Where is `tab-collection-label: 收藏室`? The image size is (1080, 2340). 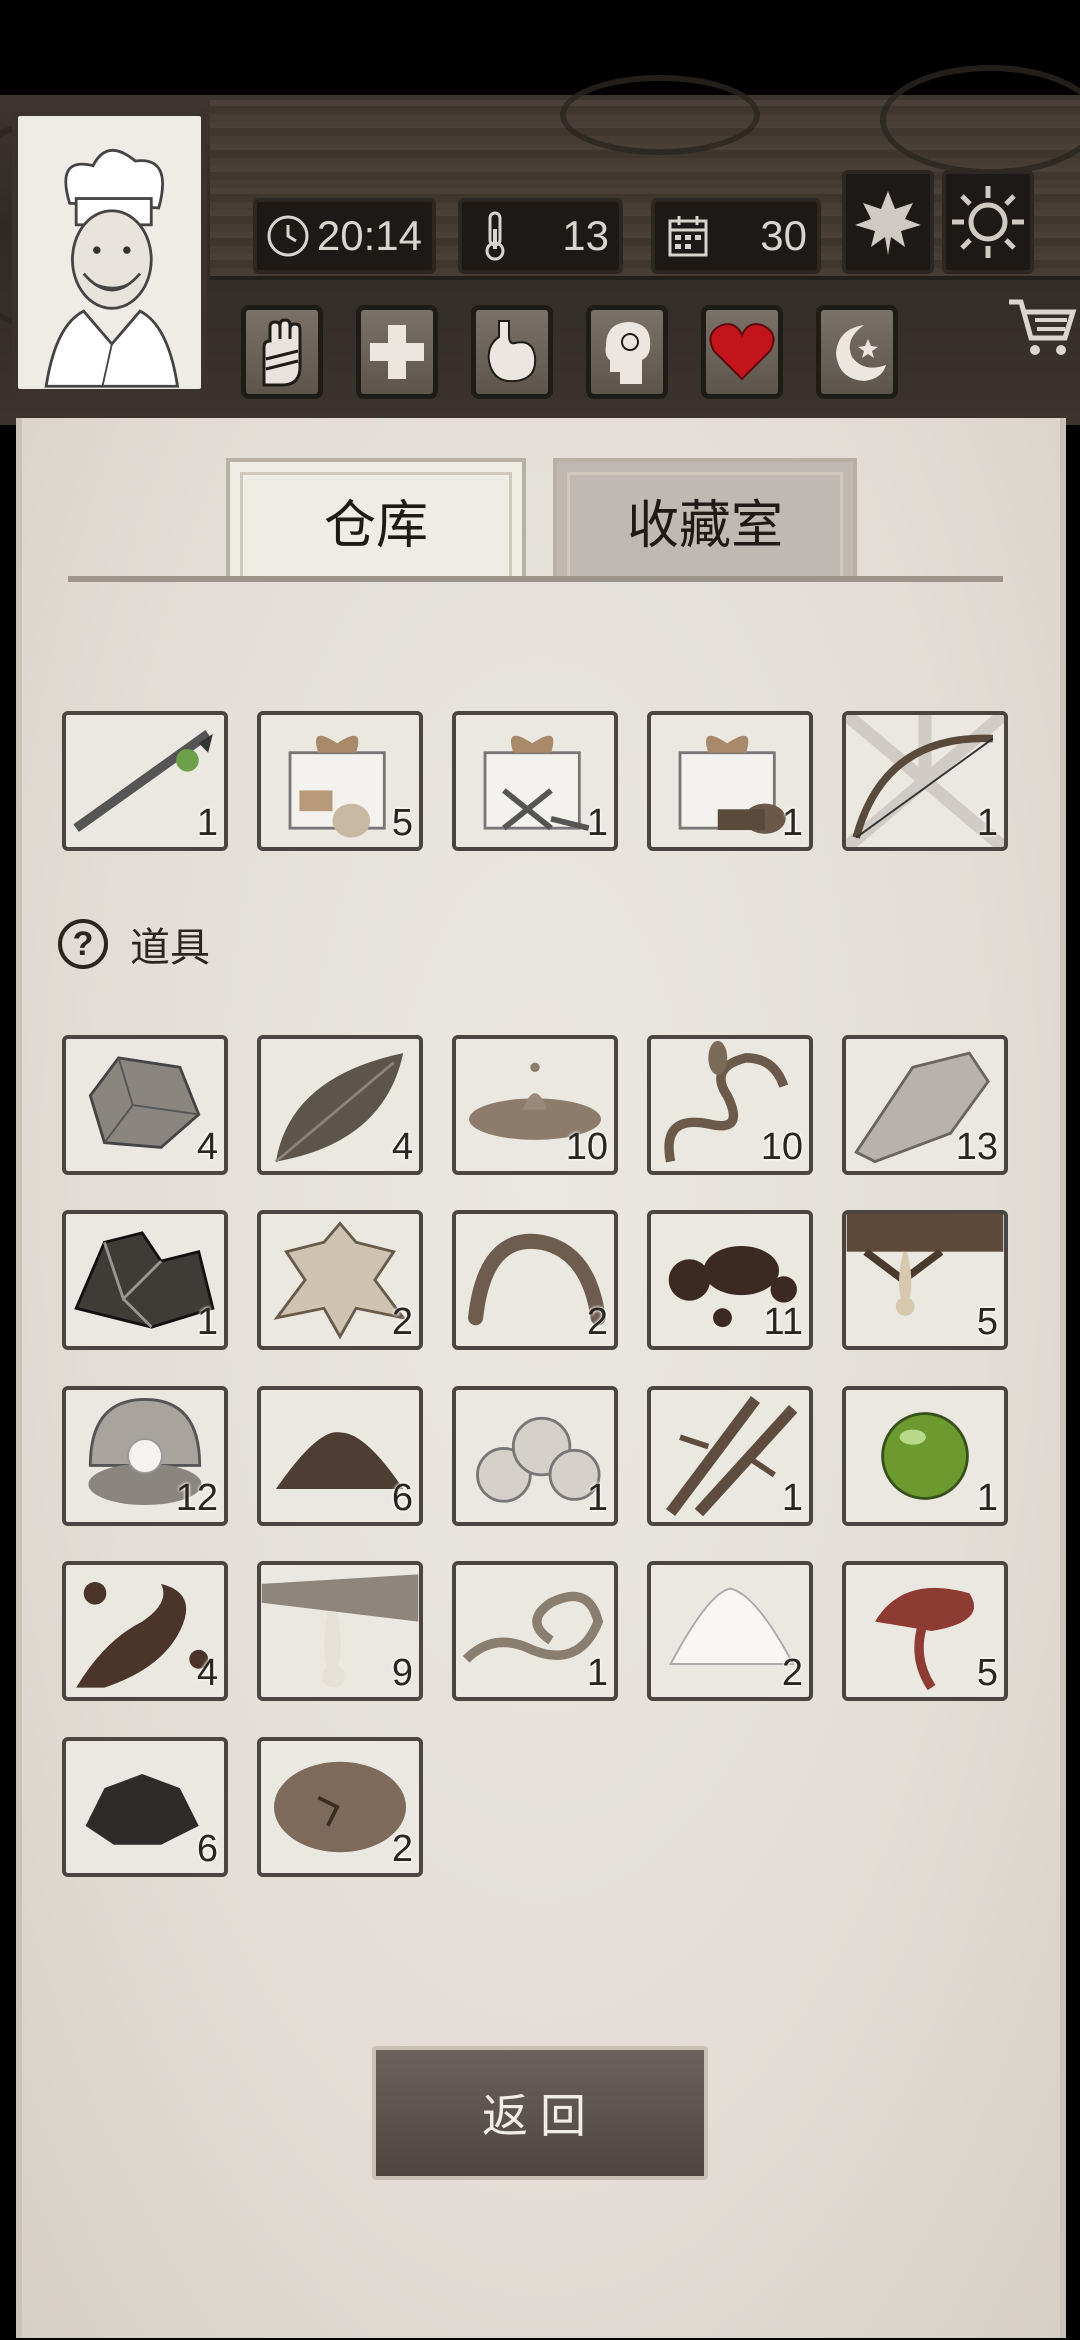
tab-collection-label: 收藏室 is located at coordinates (704, 525).